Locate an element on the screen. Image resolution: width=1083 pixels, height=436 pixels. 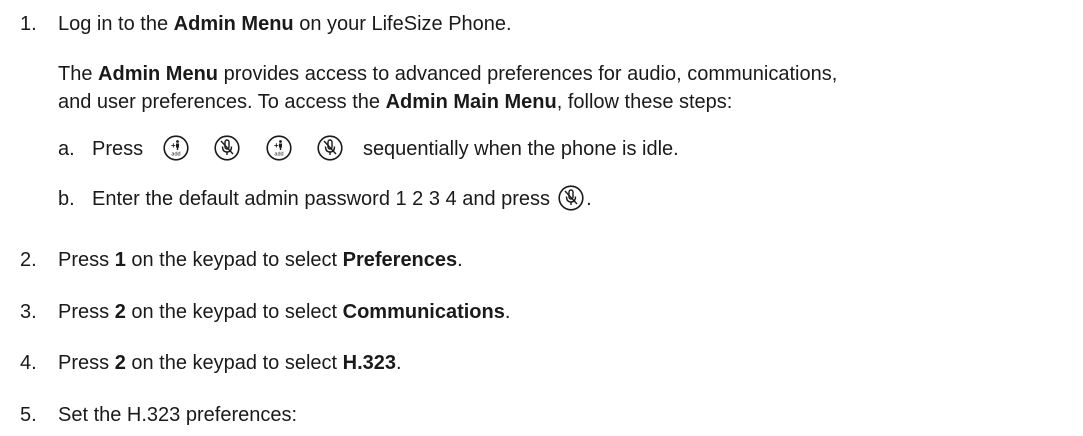
step-5: 5. Set the H.323 preferences: is located at coordinates (158, 415).